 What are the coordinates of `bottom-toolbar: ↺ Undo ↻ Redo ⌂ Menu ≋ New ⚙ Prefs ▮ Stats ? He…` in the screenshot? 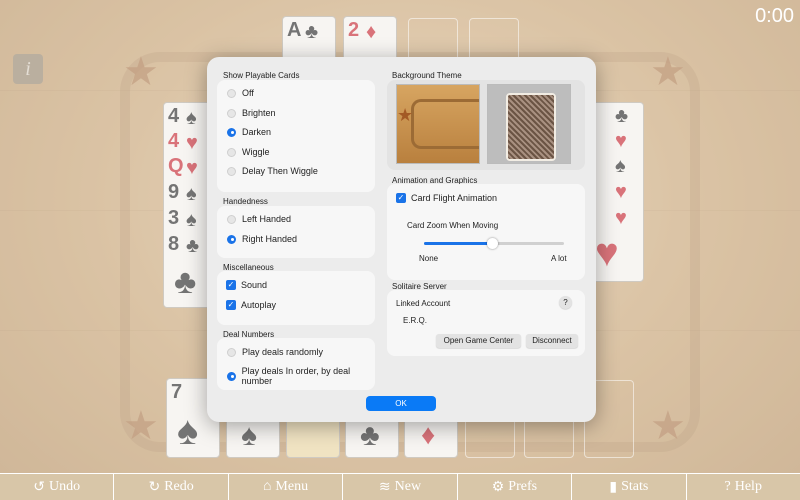 It's located at (400, 486).